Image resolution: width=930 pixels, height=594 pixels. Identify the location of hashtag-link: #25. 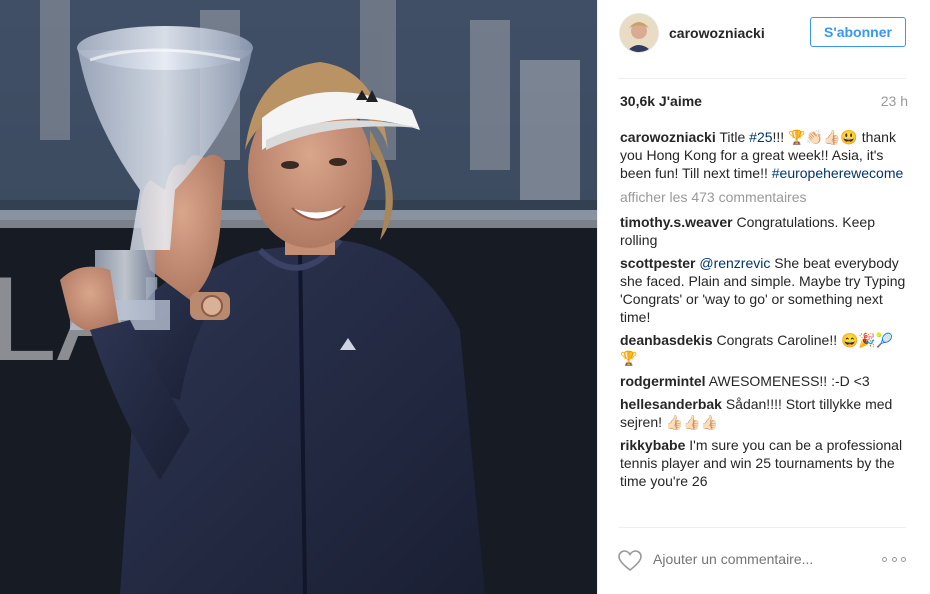
(760, 137).